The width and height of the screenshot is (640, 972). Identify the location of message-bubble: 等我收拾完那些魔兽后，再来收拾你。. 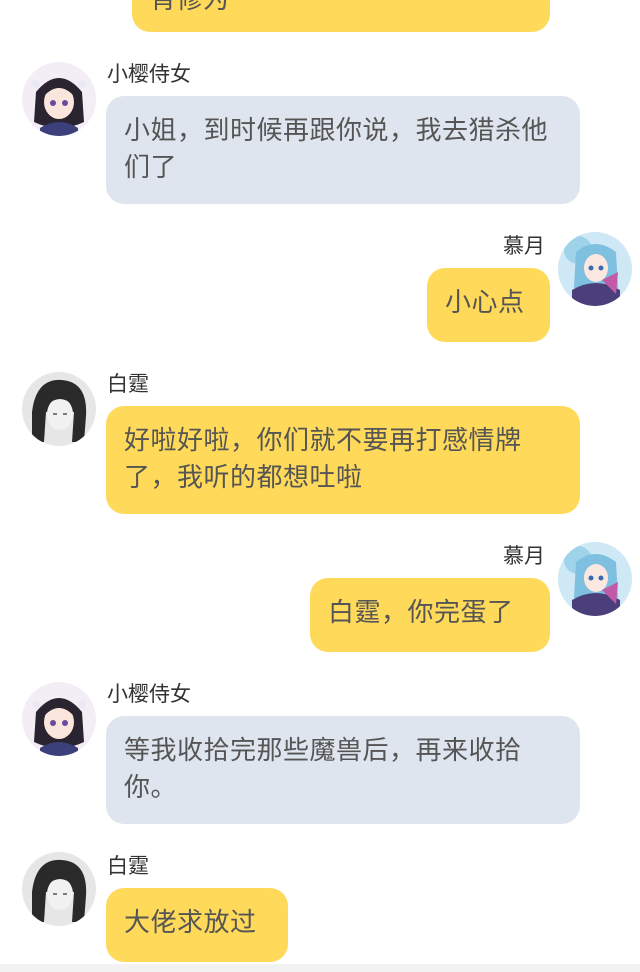
(343, 770).